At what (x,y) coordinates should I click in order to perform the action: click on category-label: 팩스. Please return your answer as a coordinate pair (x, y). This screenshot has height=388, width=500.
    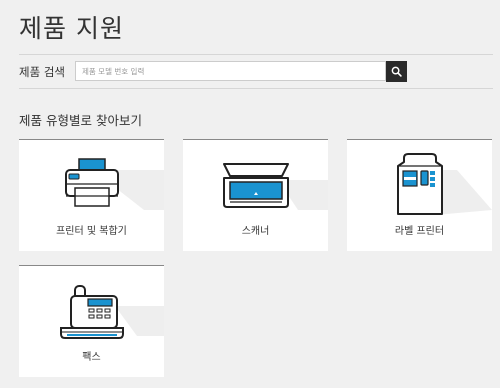
    Looking at the image, I should click on (91, 357).